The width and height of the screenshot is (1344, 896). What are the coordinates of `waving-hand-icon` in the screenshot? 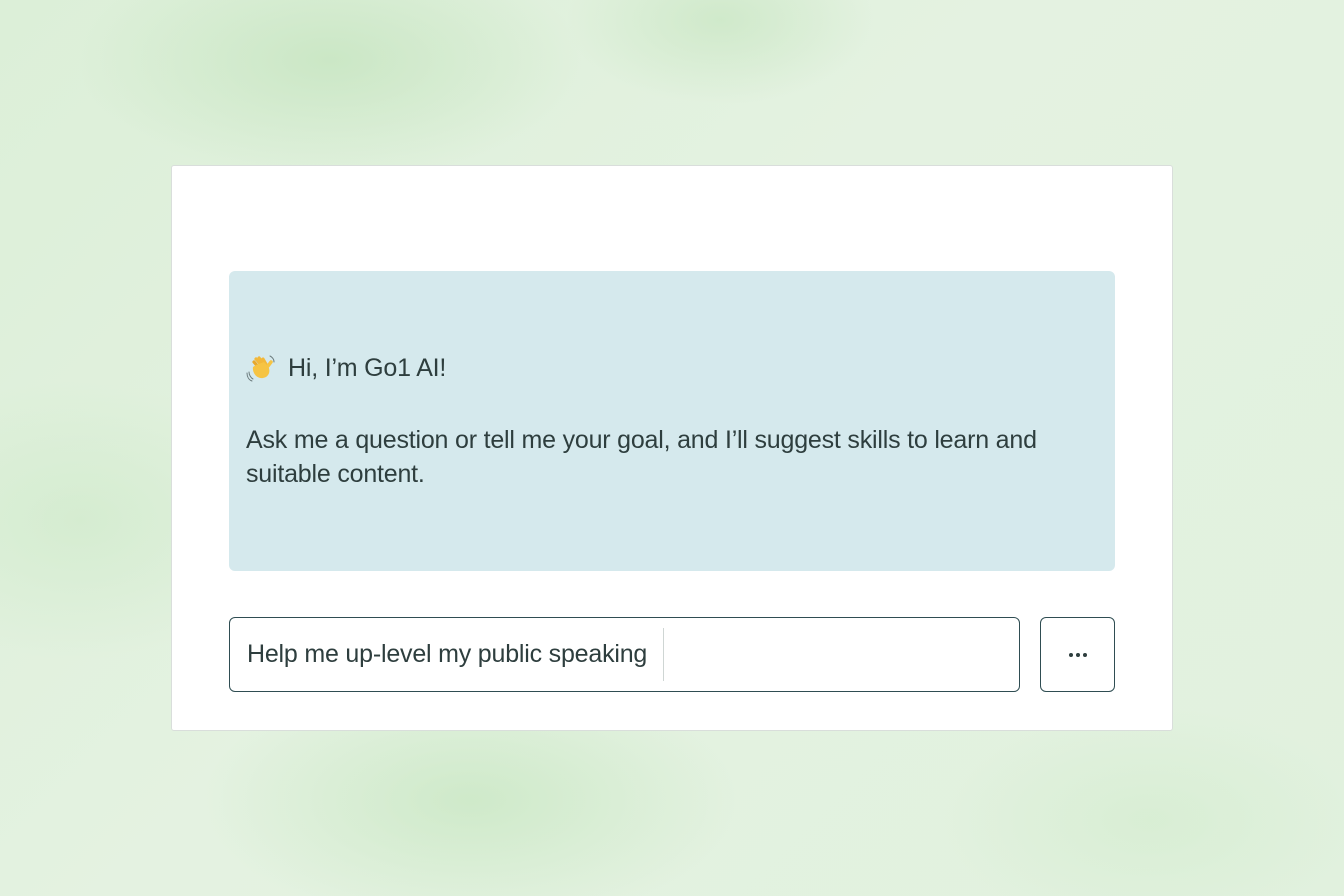 It's located at (261, 368).